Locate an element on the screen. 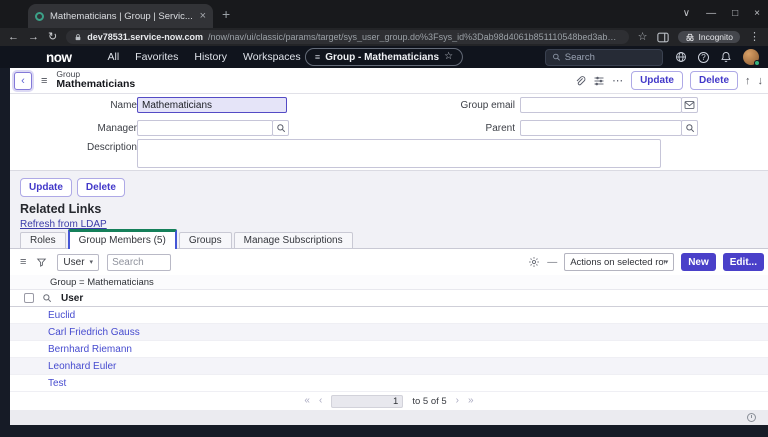 The width and height of the screenshot is (768, 437). pill-menu-icon: ≡ is located at coordinates (317, 57).